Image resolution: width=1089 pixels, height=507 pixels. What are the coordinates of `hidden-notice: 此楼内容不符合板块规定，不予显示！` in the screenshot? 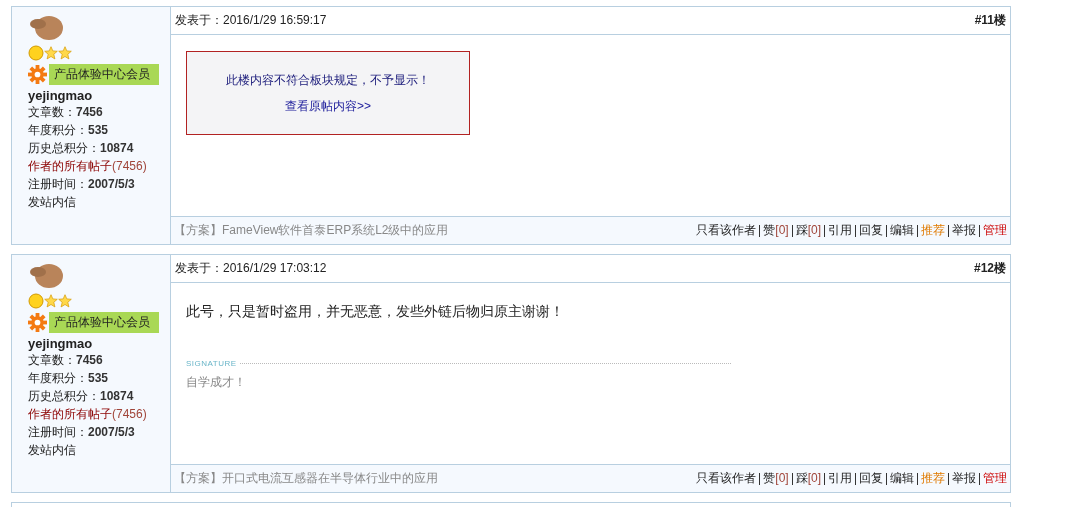 It's located at (328, 80).